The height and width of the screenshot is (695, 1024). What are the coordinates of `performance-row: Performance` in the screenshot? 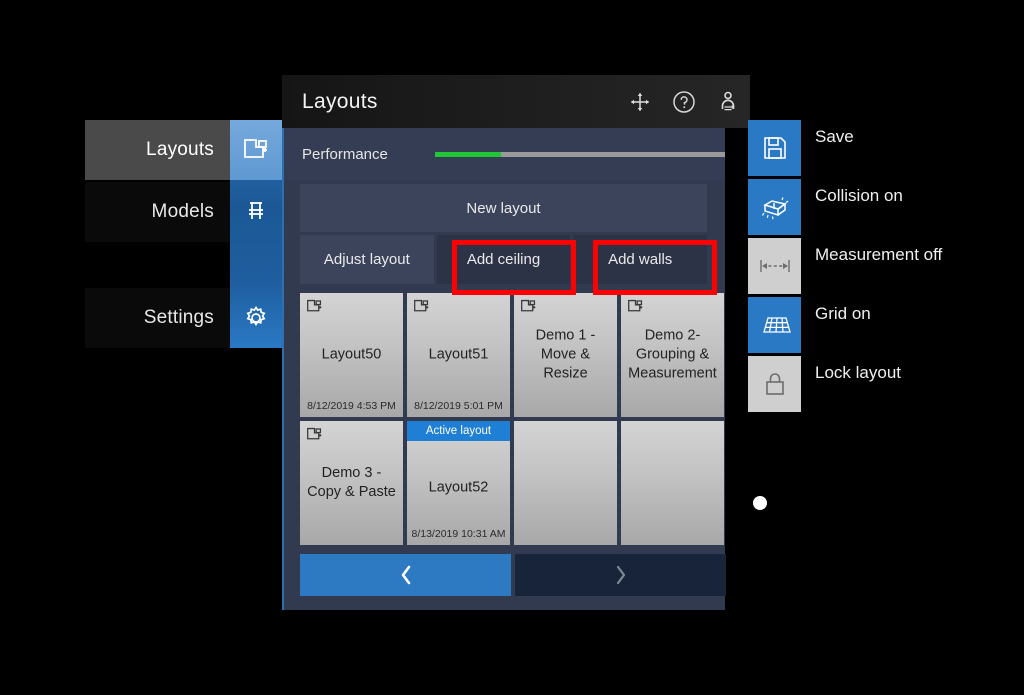 It's located at (504, 154).